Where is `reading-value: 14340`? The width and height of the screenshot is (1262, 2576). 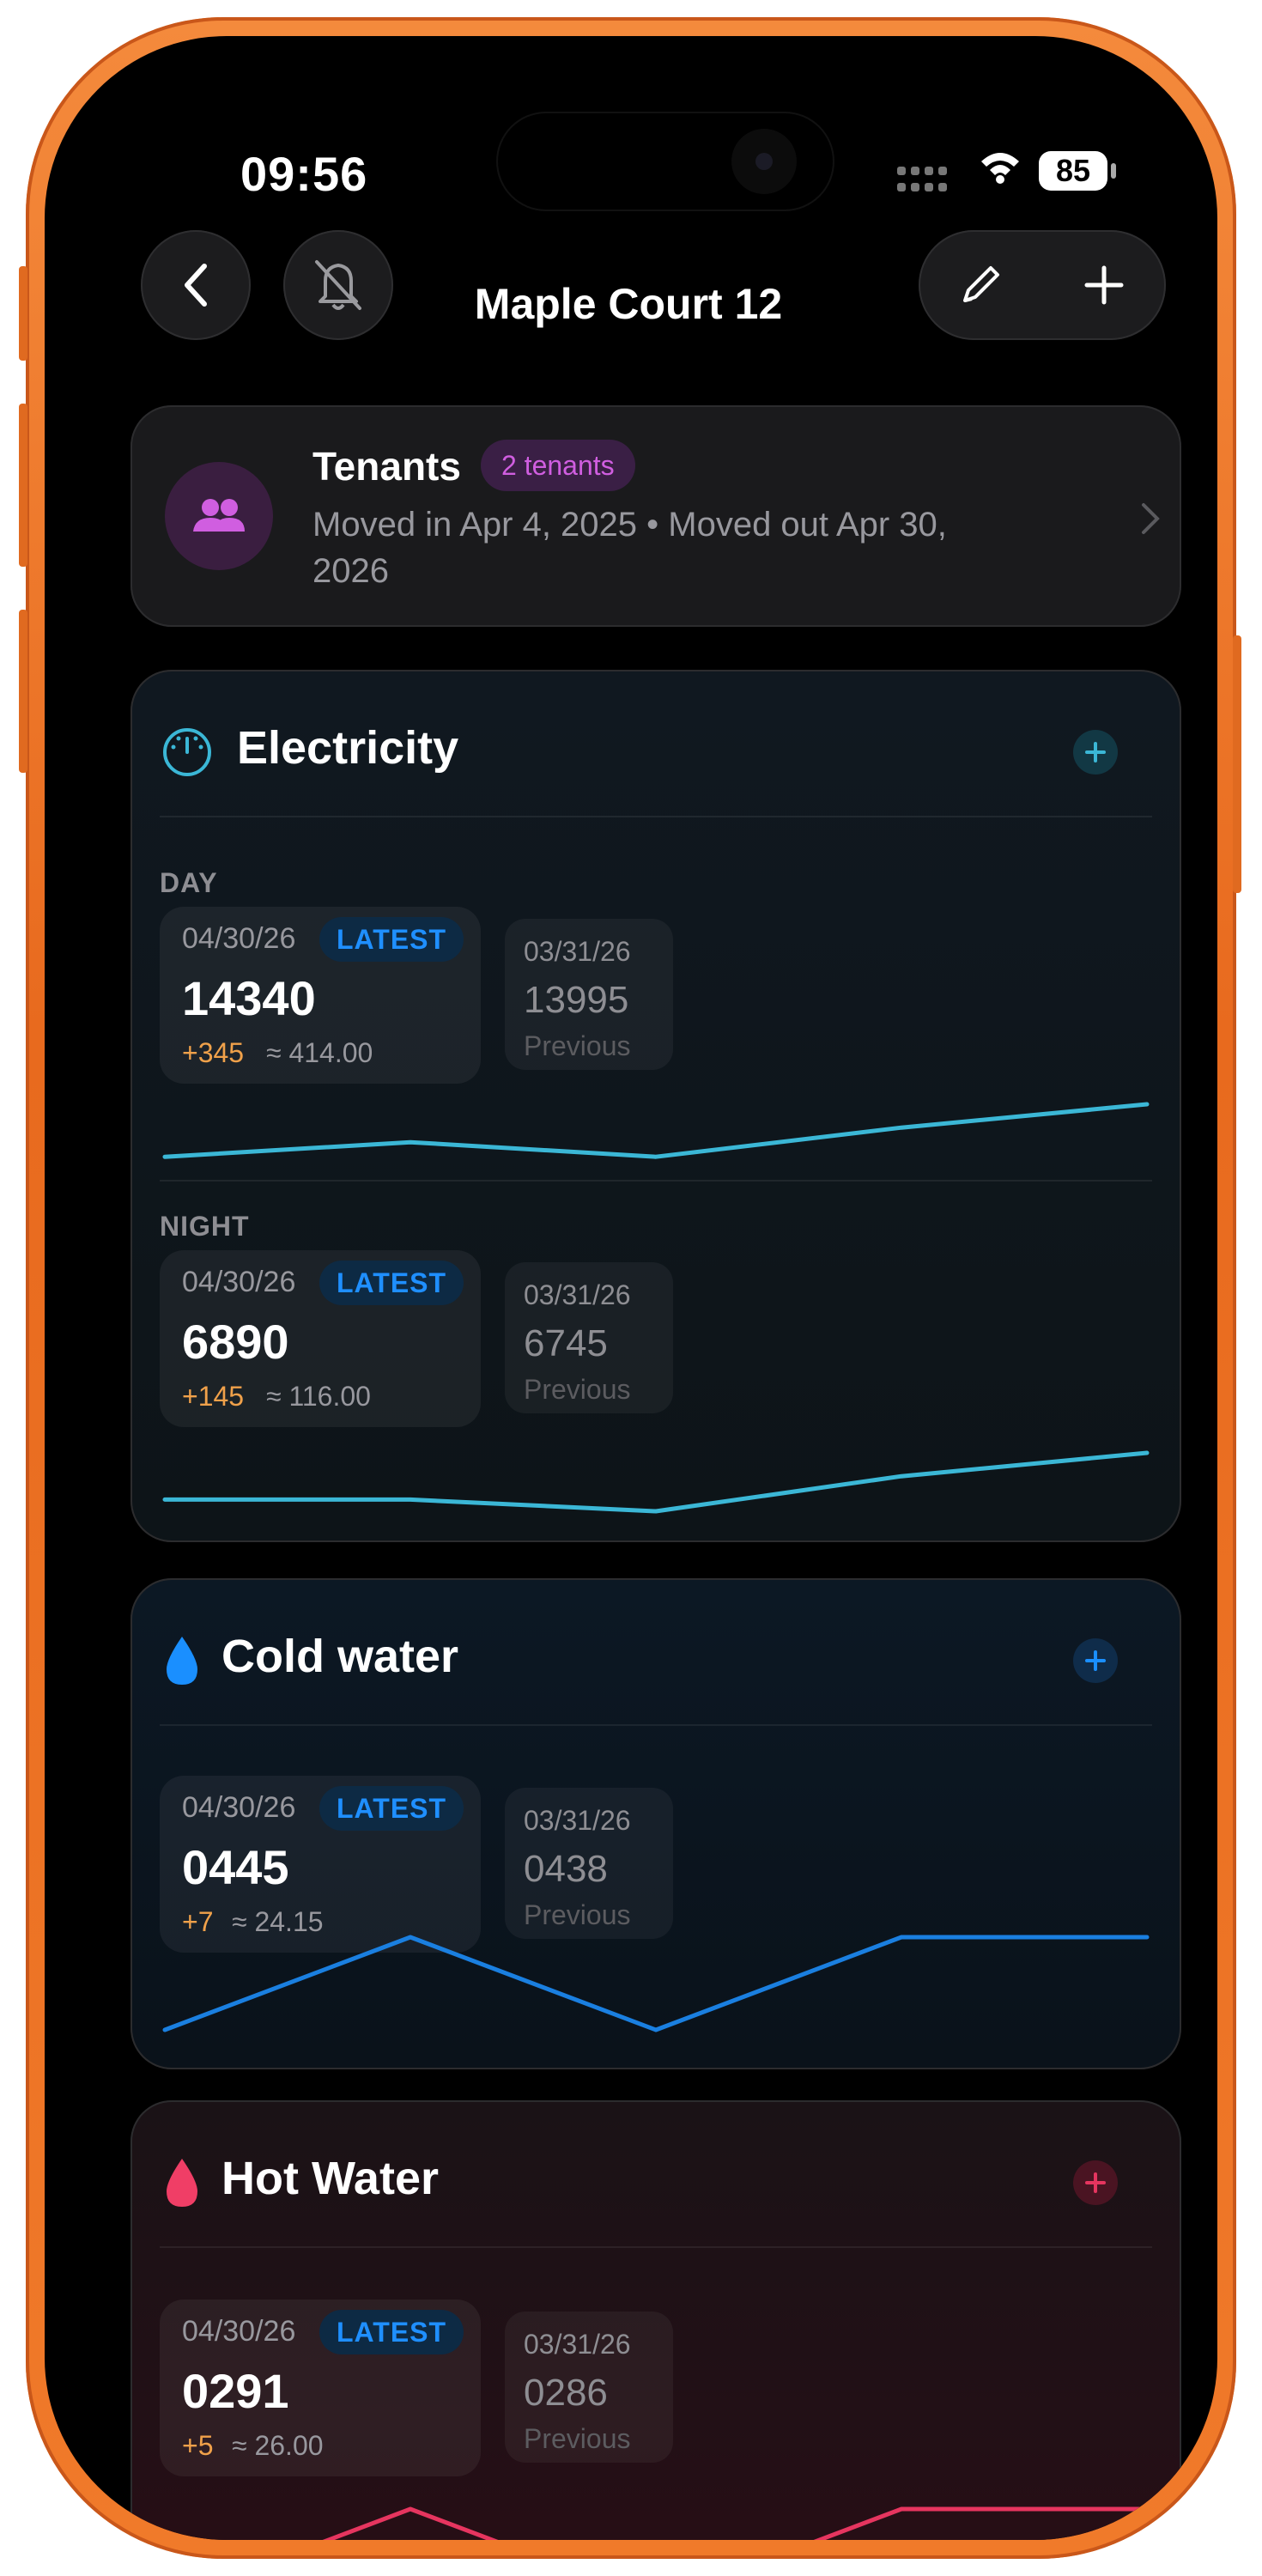 reading-value: 14340 is located at coordinates (249, 998).